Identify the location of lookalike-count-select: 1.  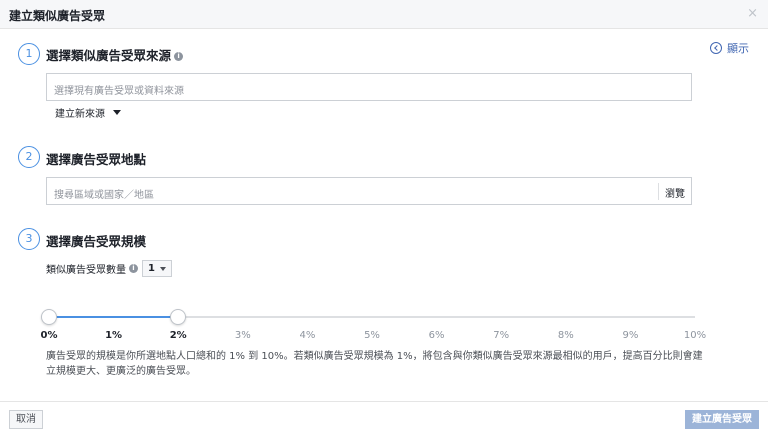
(157, 268).